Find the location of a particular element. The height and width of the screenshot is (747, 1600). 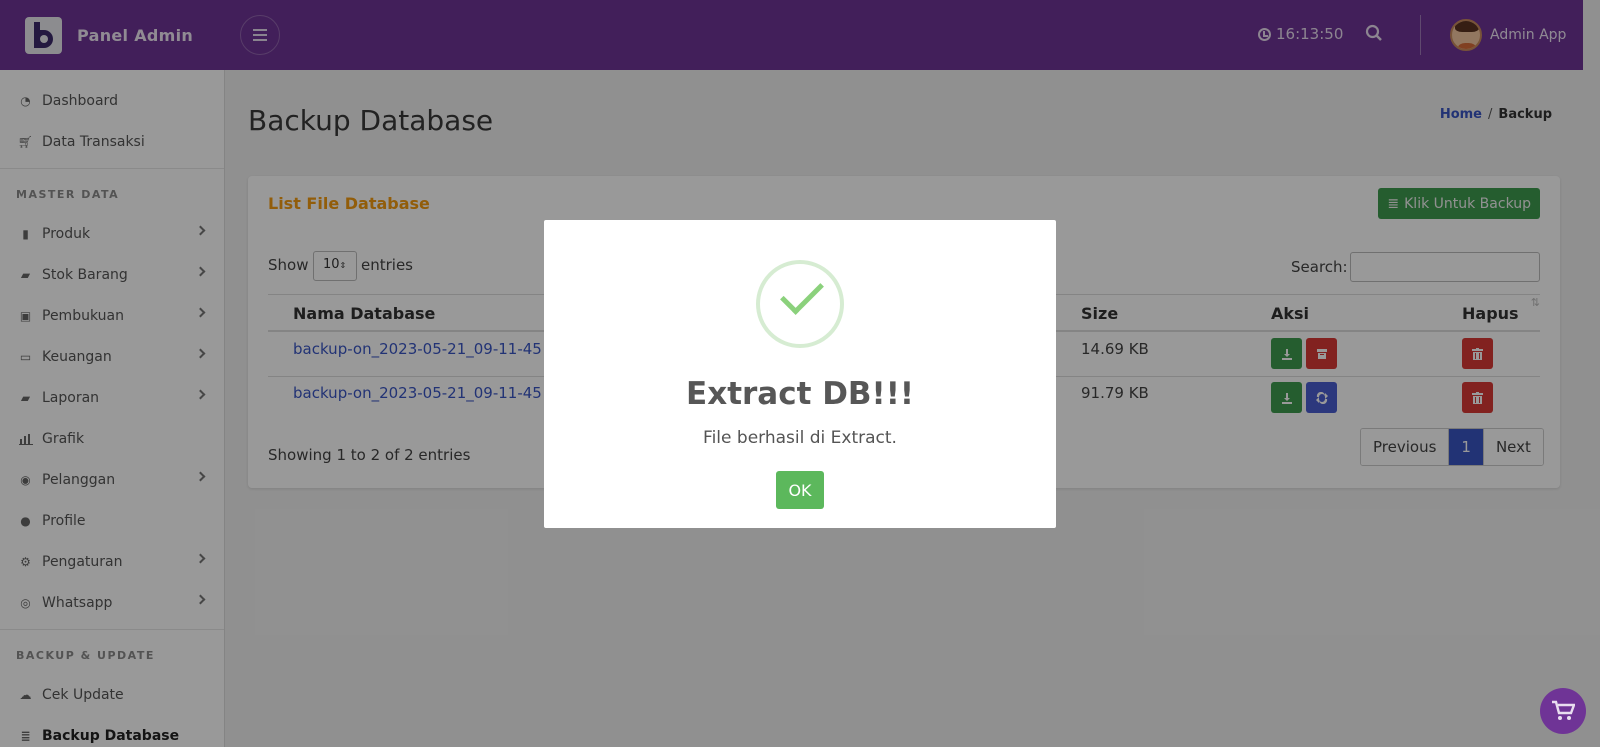

checkmark is located at coordinates (802, 293).